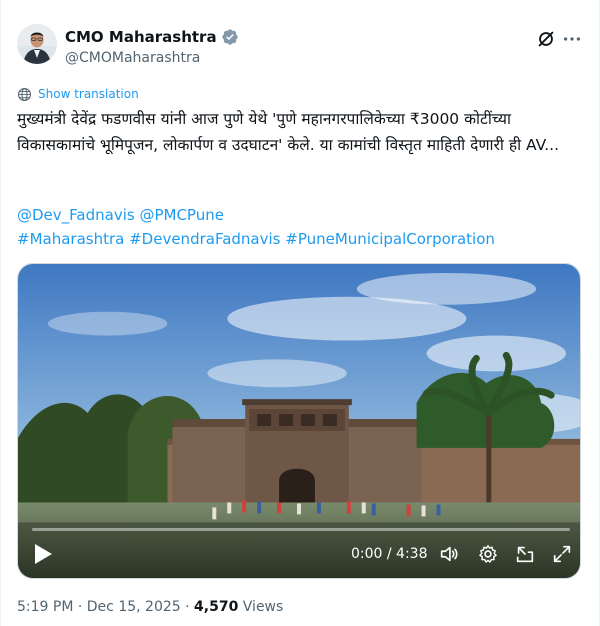 This screenshot has height=626, width=600. I want to click on translate-icon, so click(24, 94).